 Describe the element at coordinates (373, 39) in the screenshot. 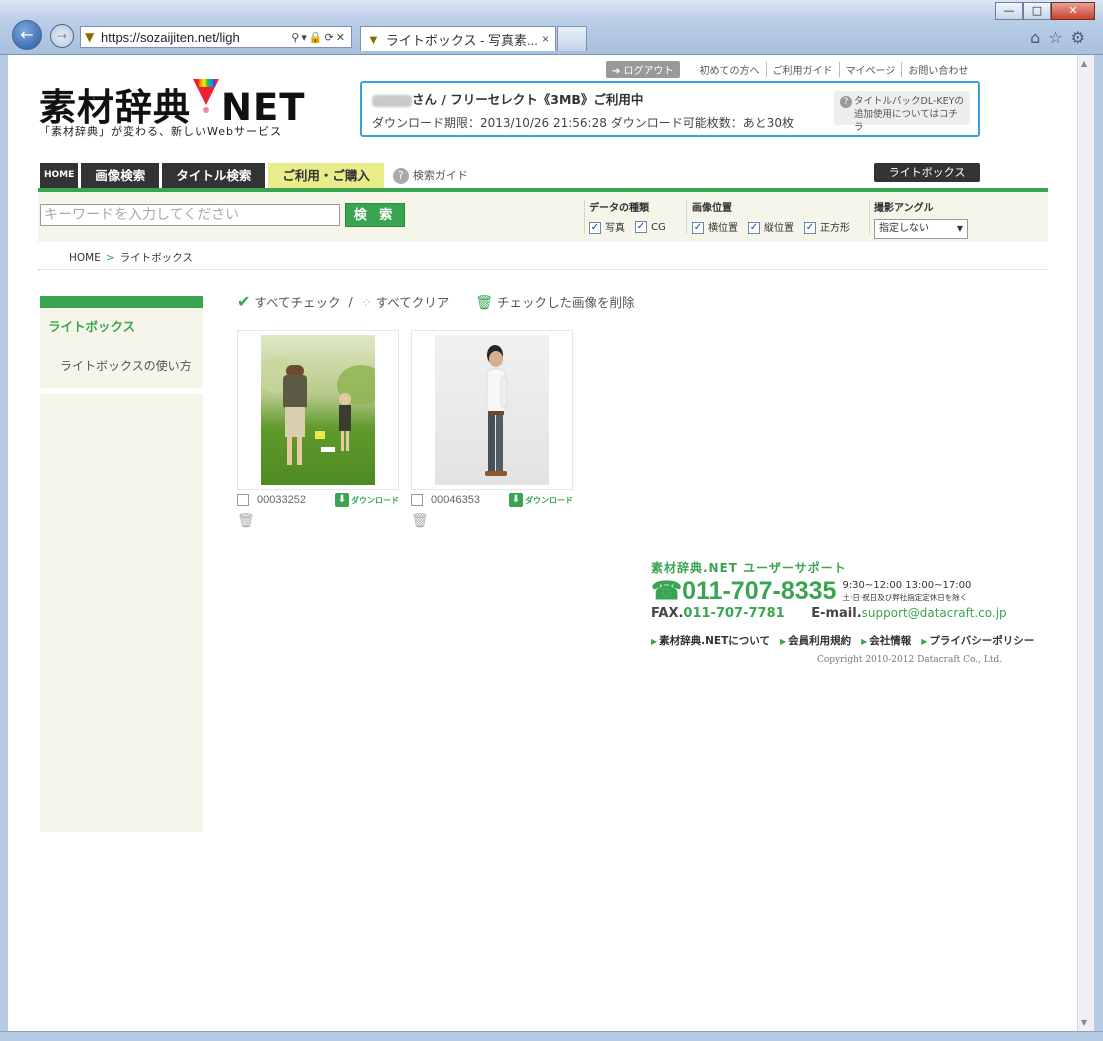

I see `tab-favicon: ▼` at that location.